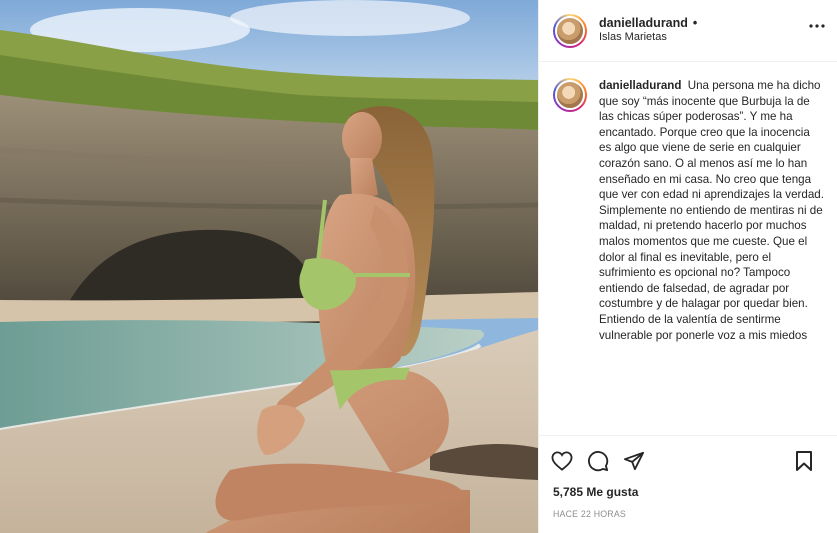 This screenshot has width=837, height=533. I want to click on paper-plane-icon, so click(634, 461).